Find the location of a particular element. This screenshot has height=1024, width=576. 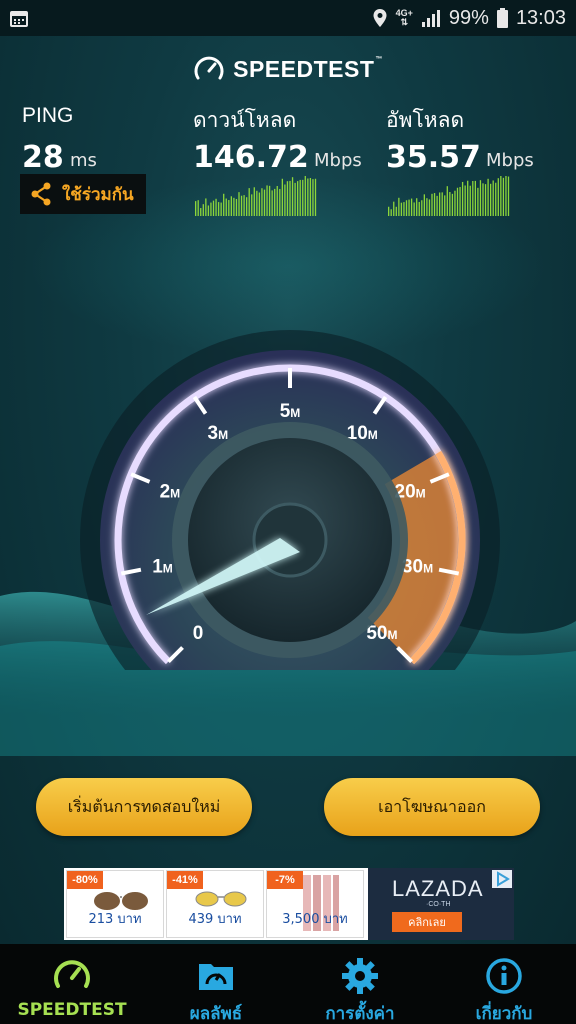

data-arrows-icon: ⇅ is located at coordinates (404, 22).